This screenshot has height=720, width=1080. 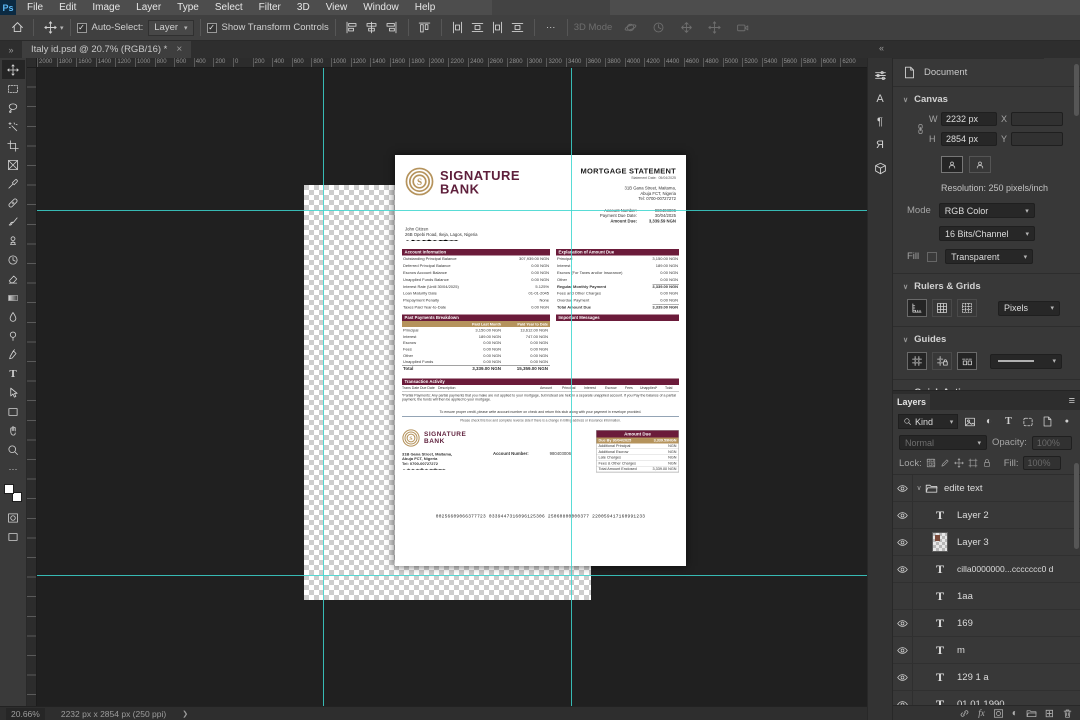 I want to click on group-expand-chevron-icon: ∨, so click(x=919, y=488).